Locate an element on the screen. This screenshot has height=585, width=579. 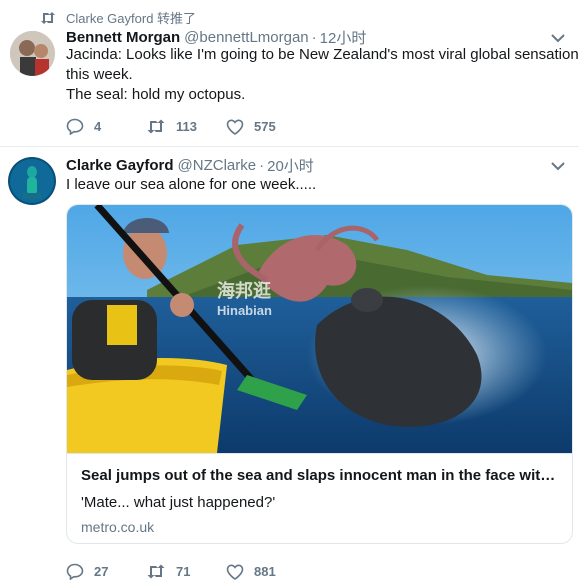
chevron-down-icon is located at coordinates (558, 167).